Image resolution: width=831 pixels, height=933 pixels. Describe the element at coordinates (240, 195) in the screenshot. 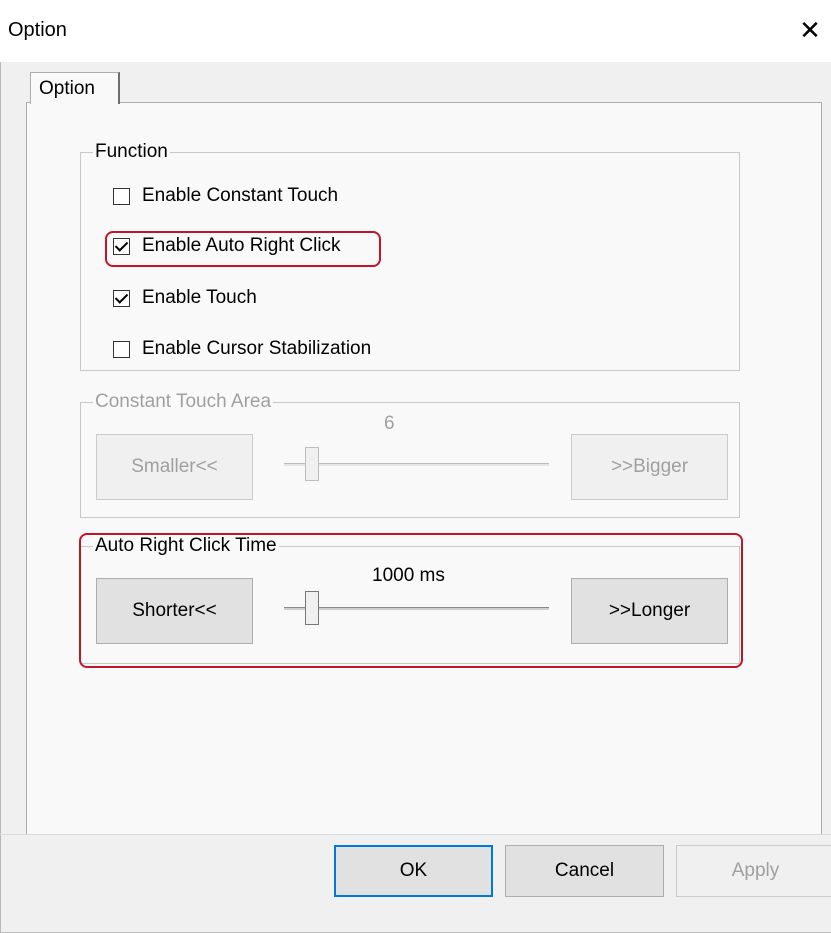

I see `checkbox-label: Enable Constant Touch` at that location.